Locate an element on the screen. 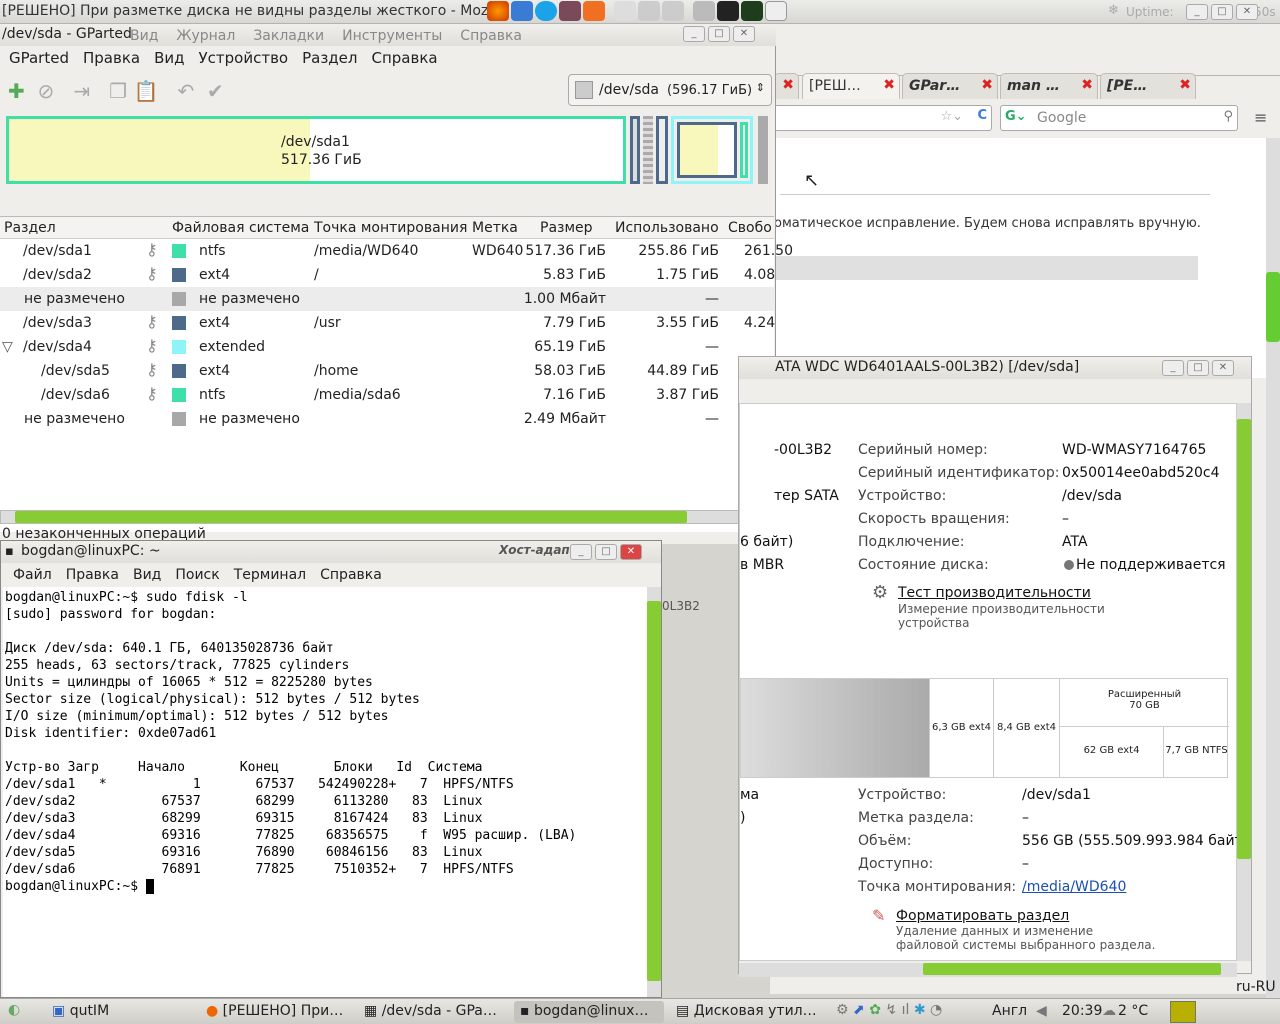 The height and width of the screenshot is (1024, 1280). clock: 20:39 is located at coordinates (1082, 1011).